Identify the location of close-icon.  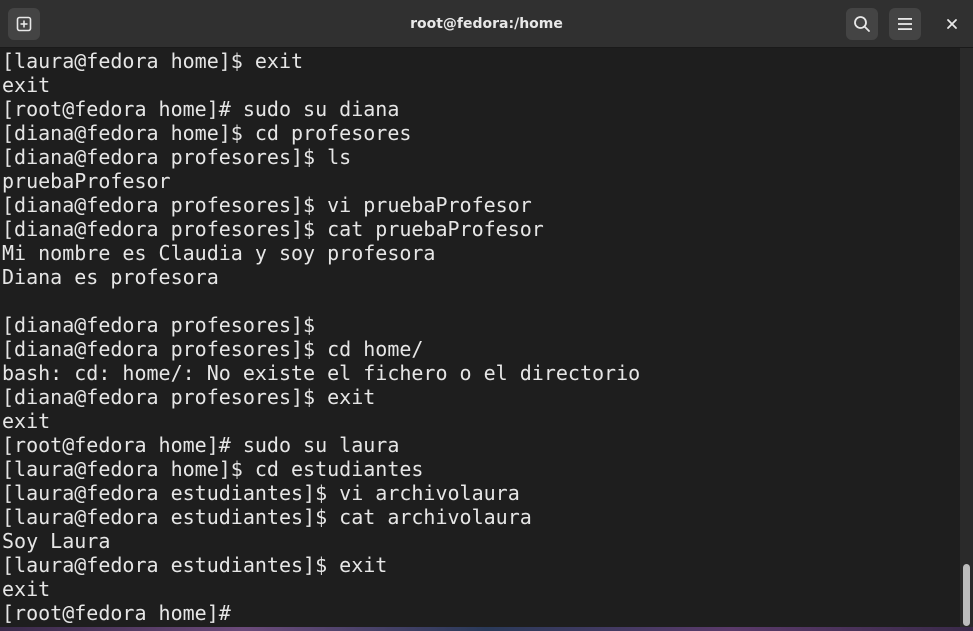
(952, 24).